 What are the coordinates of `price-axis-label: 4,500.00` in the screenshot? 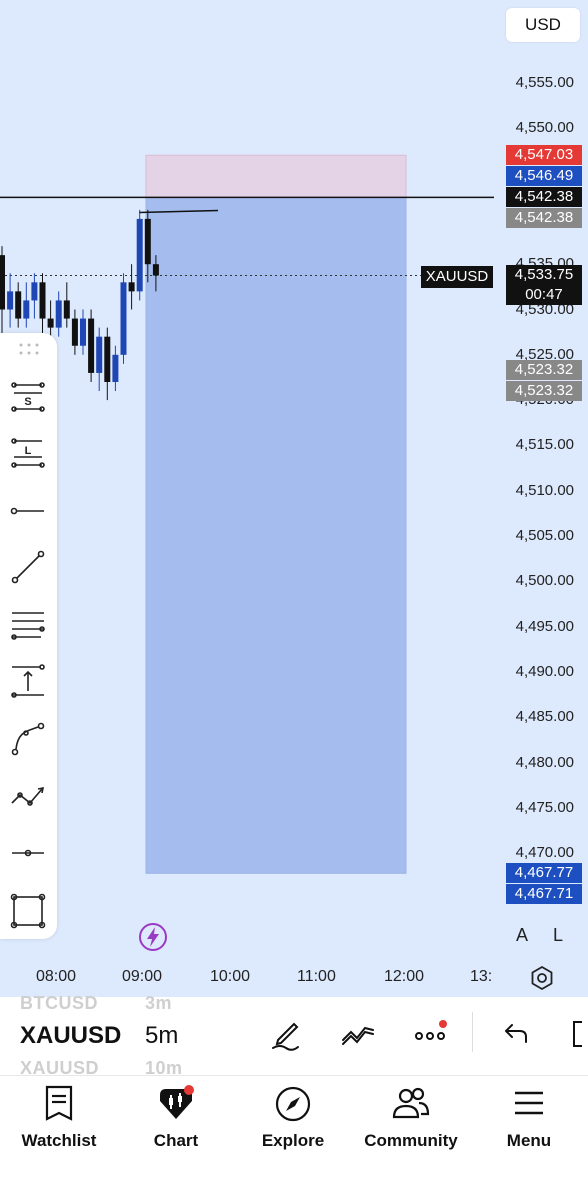 It's located at (544, 581).